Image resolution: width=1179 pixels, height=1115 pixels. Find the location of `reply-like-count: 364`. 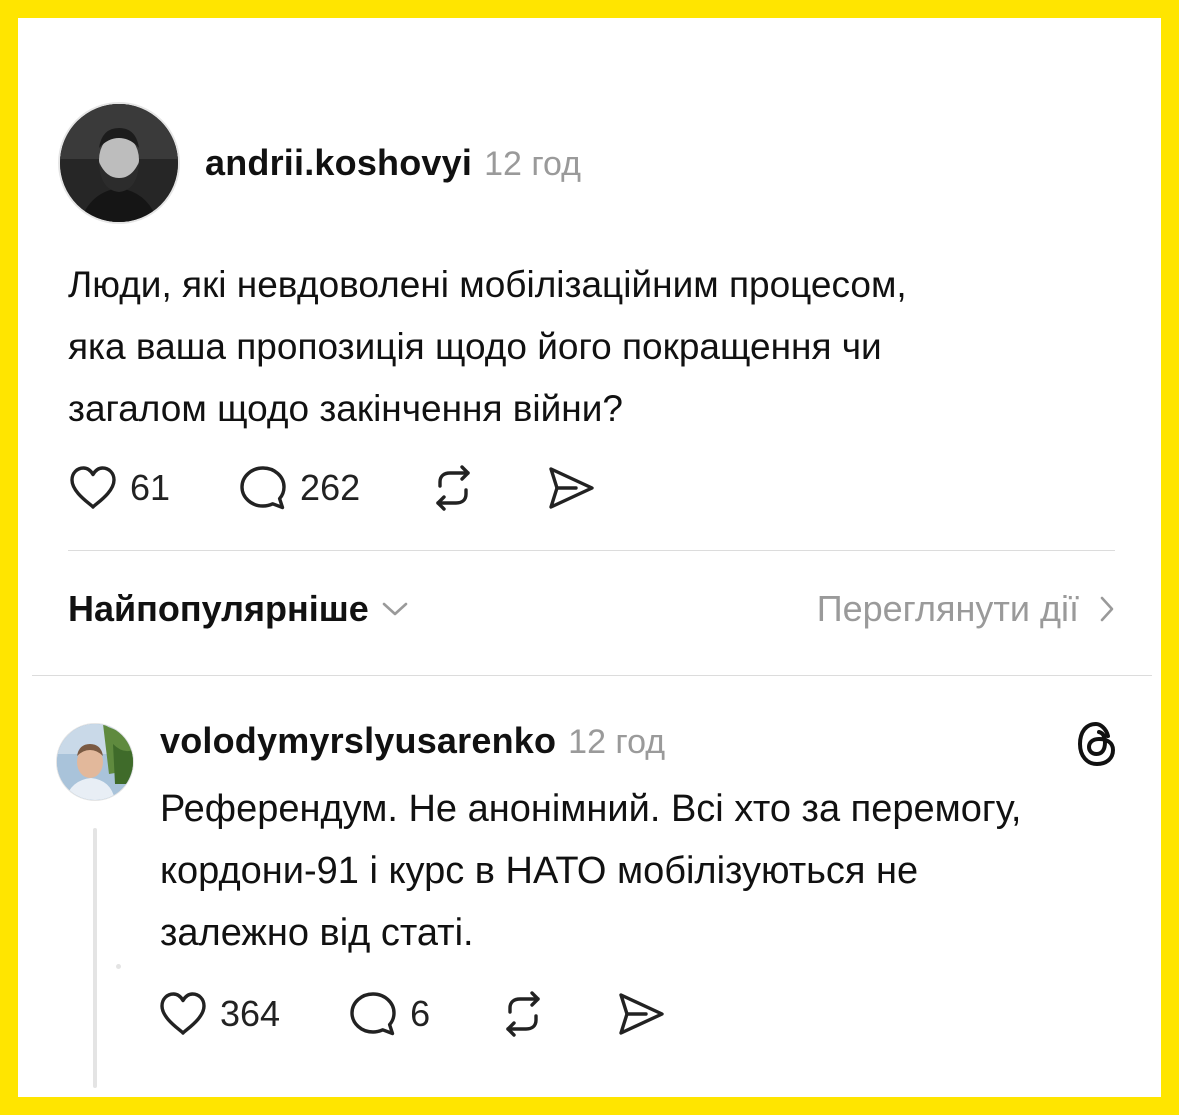

reply-like-count: 364 is located at coordinates (250, 1013).